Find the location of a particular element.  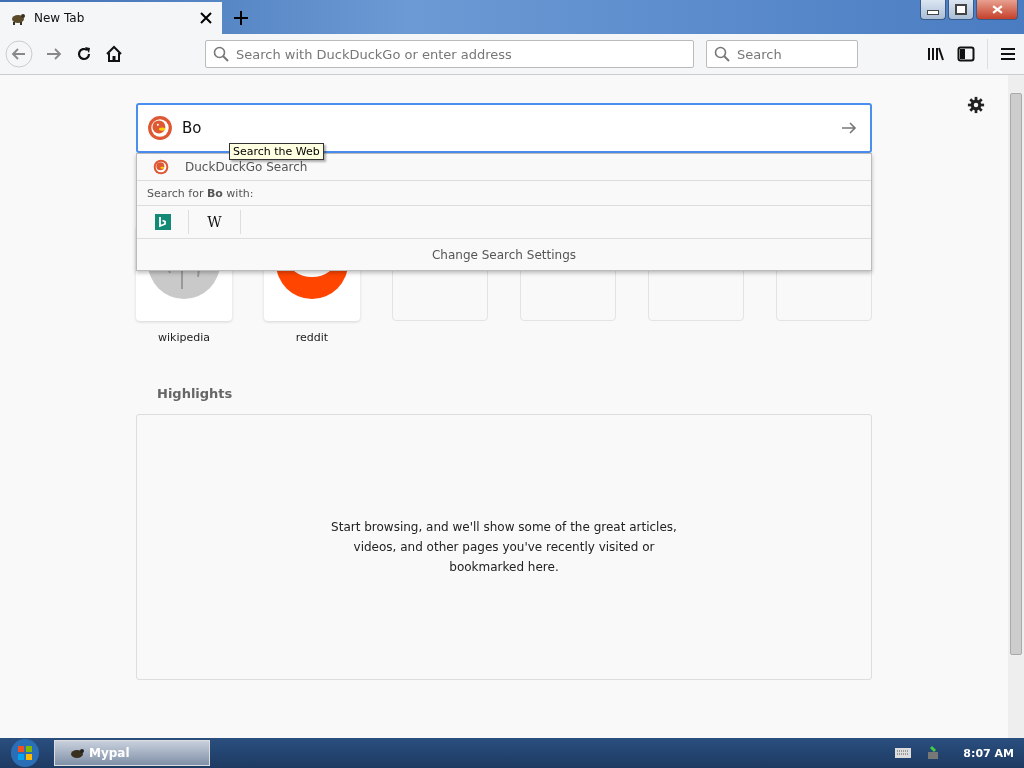

back-icon is located at coordinates (19, 54).